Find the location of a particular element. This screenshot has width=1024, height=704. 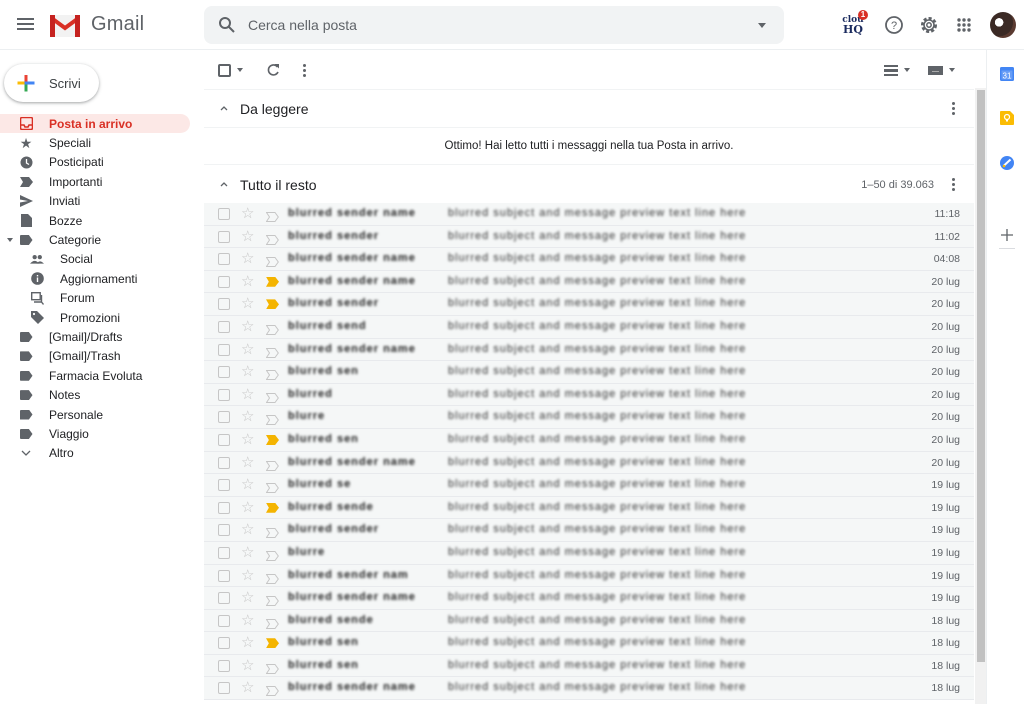

apps-grid-icon is located at coordinates (964, 25).